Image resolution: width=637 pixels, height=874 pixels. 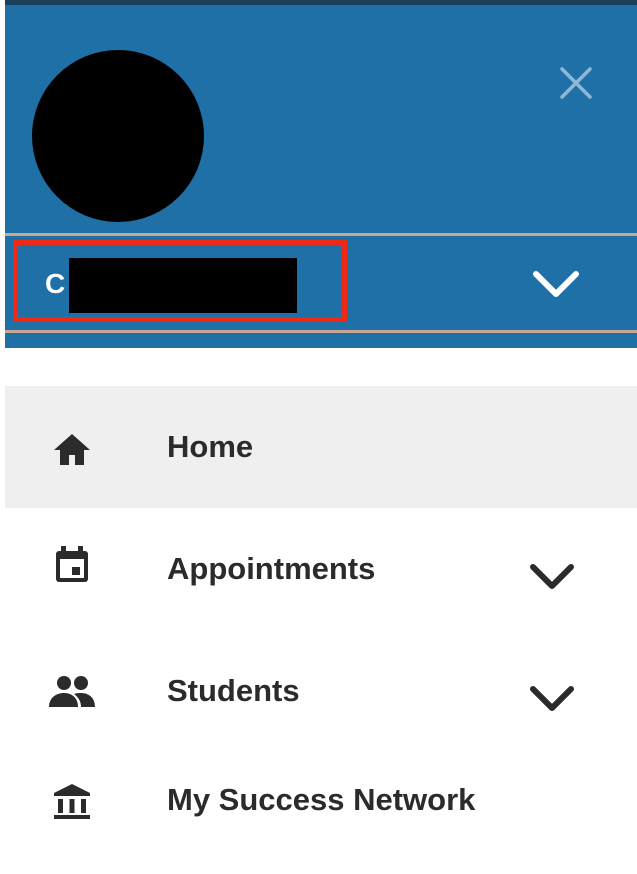 What do you see at coordinates (118, 136) in the screenshot?
I see `avatar` at bounding box center [118, 136].